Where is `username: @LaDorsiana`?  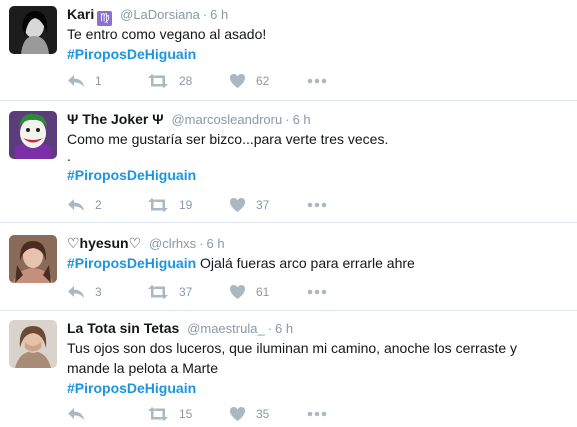
username: @LaDorsiana is located at coordinates (160, 14).